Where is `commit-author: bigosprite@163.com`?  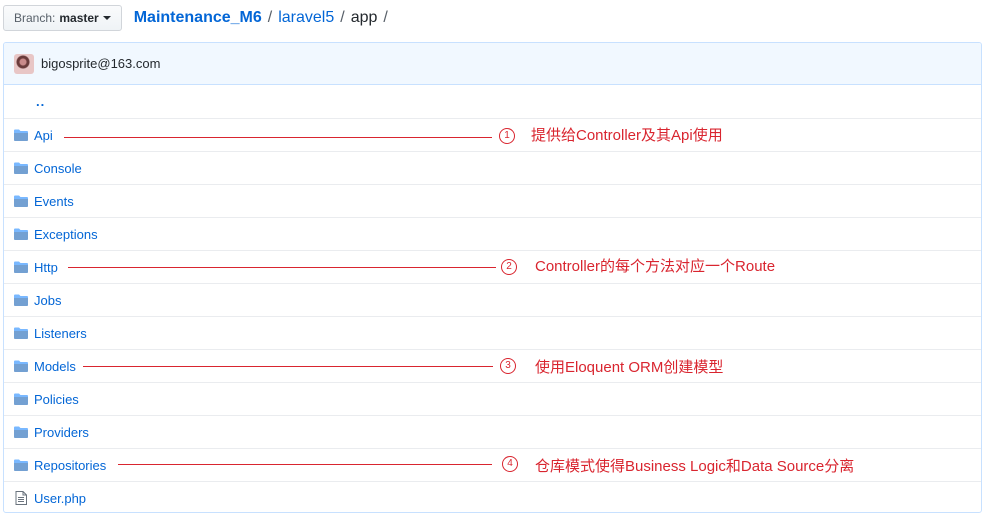
commit-author: bigosprite@163.com is located at coordinates (100, 63).